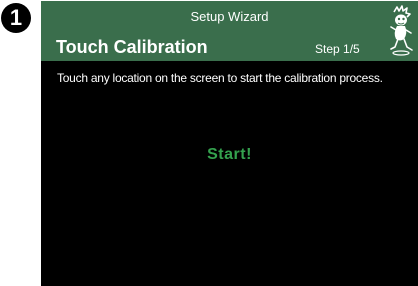 This screenshot has height=286, width=418. I want to click on start-prompt: Start!, so click(229, 155).